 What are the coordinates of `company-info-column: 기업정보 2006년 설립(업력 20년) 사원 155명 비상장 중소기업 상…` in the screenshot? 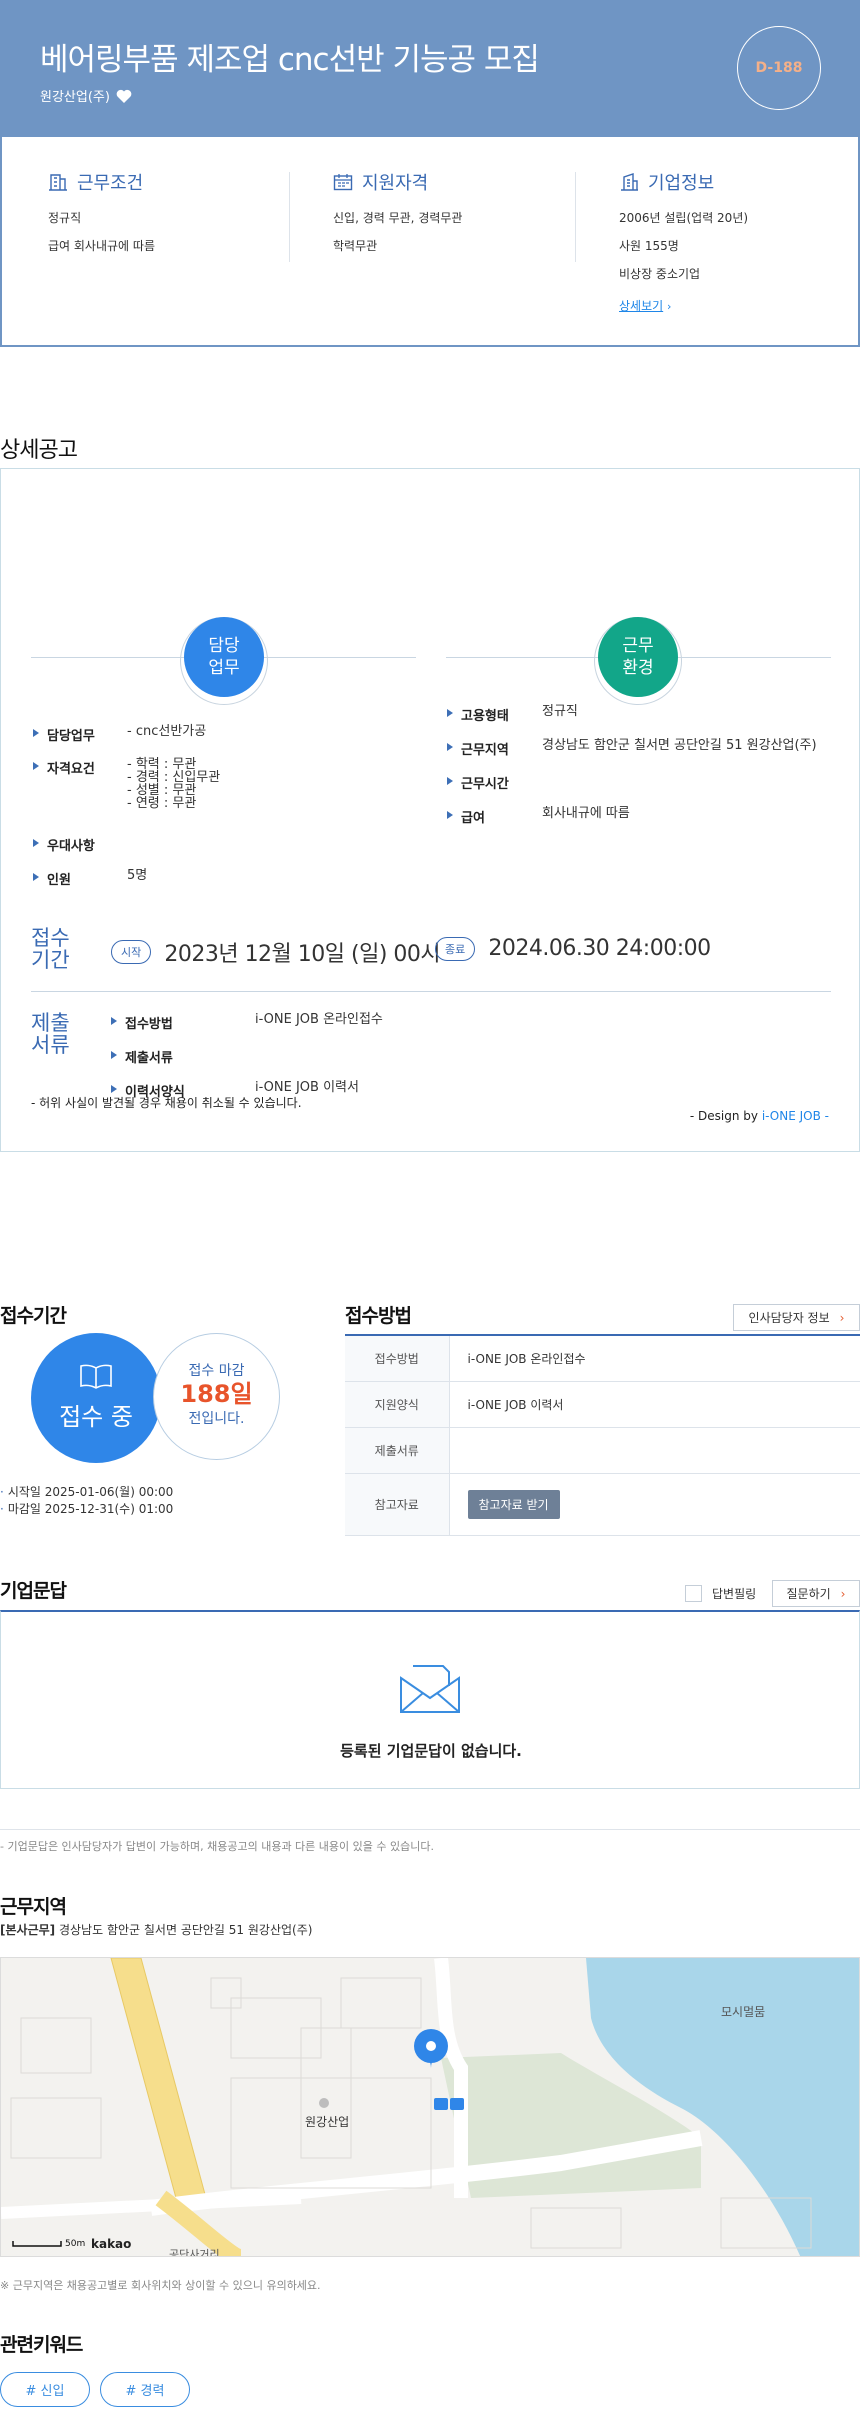 It's located at (683, 247).